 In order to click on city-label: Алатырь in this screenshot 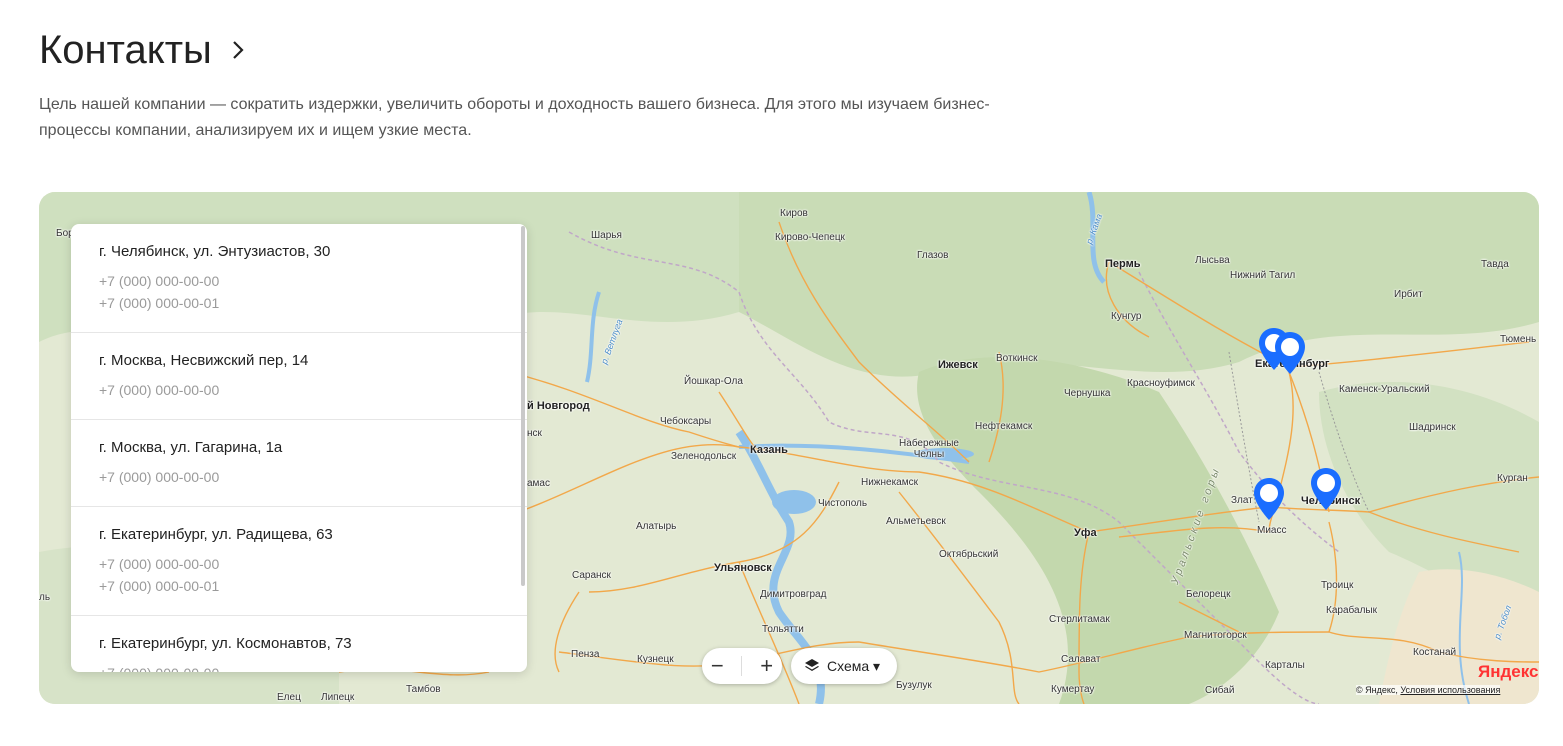, I will do `click(656, 526)`.